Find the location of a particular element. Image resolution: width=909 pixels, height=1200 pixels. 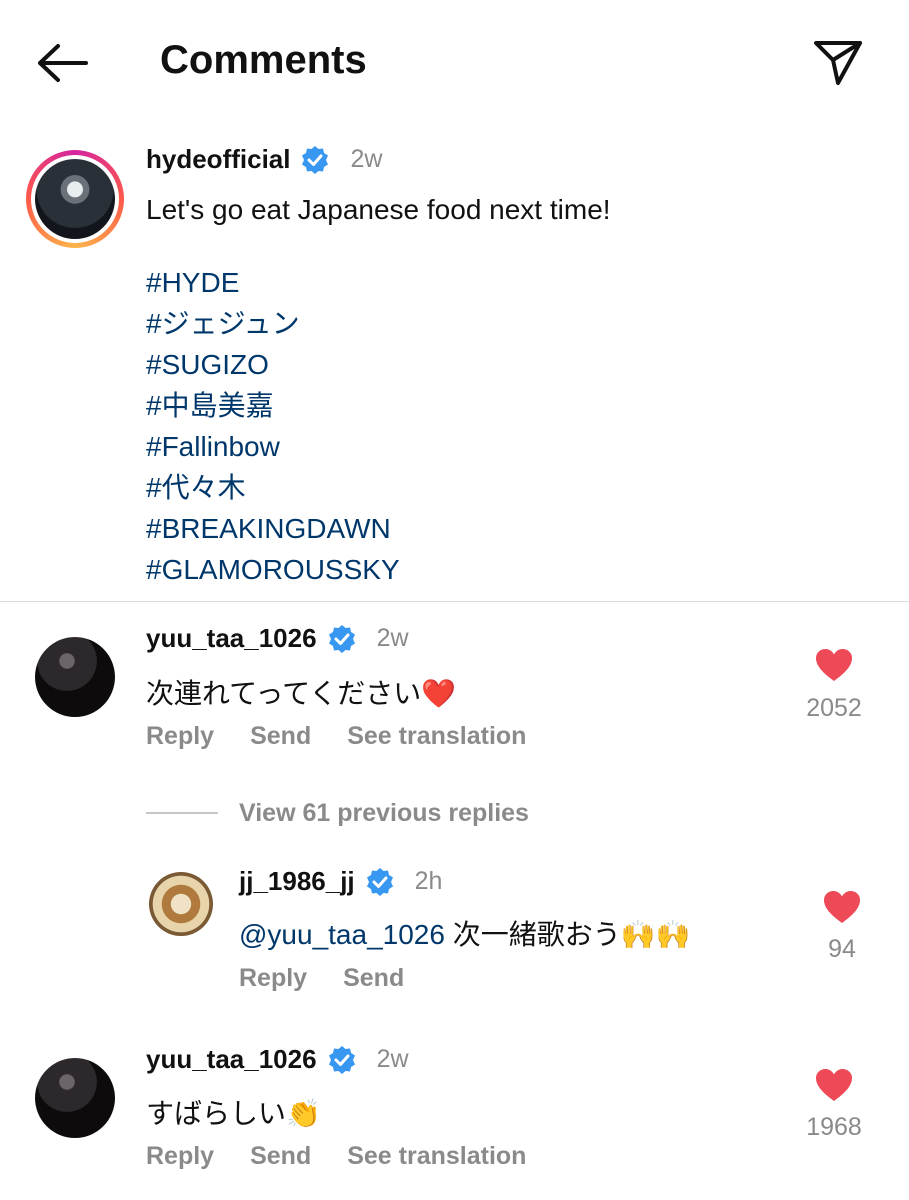

like-count: 2052 is located at coordinates (834, 708).